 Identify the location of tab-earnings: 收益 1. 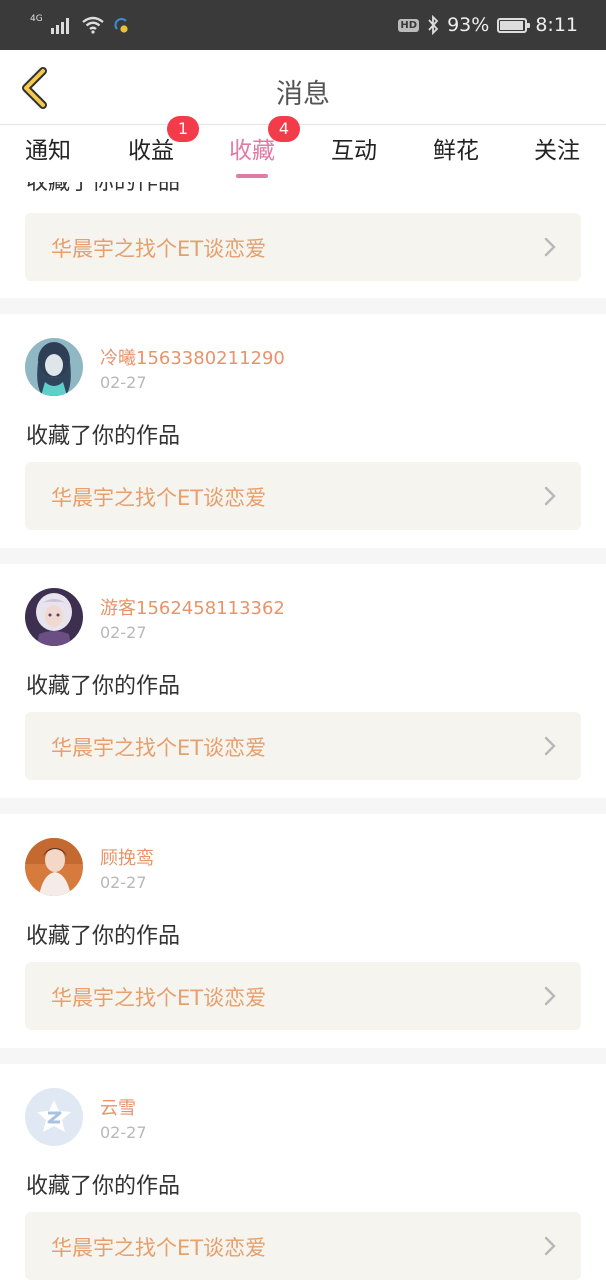
(155, 147).